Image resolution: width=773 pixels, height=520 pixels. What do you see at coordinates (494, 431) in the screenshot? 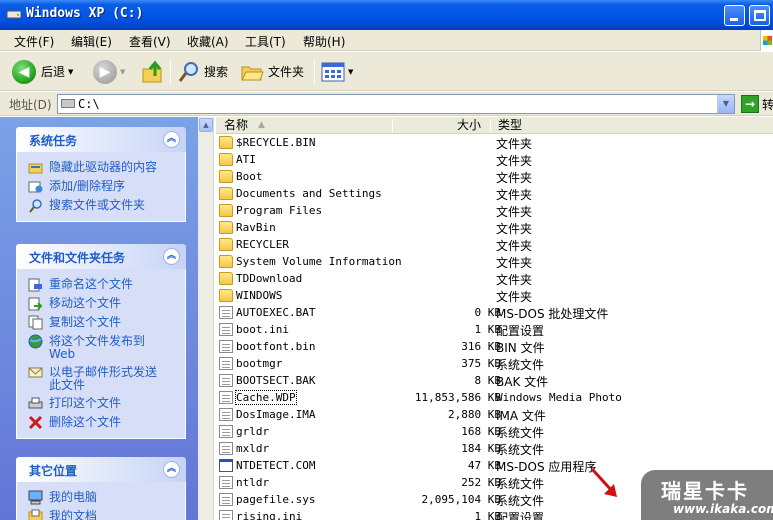
I see `file-row: grldr 168 KB 系统文件` at bounding box center [494, 431].